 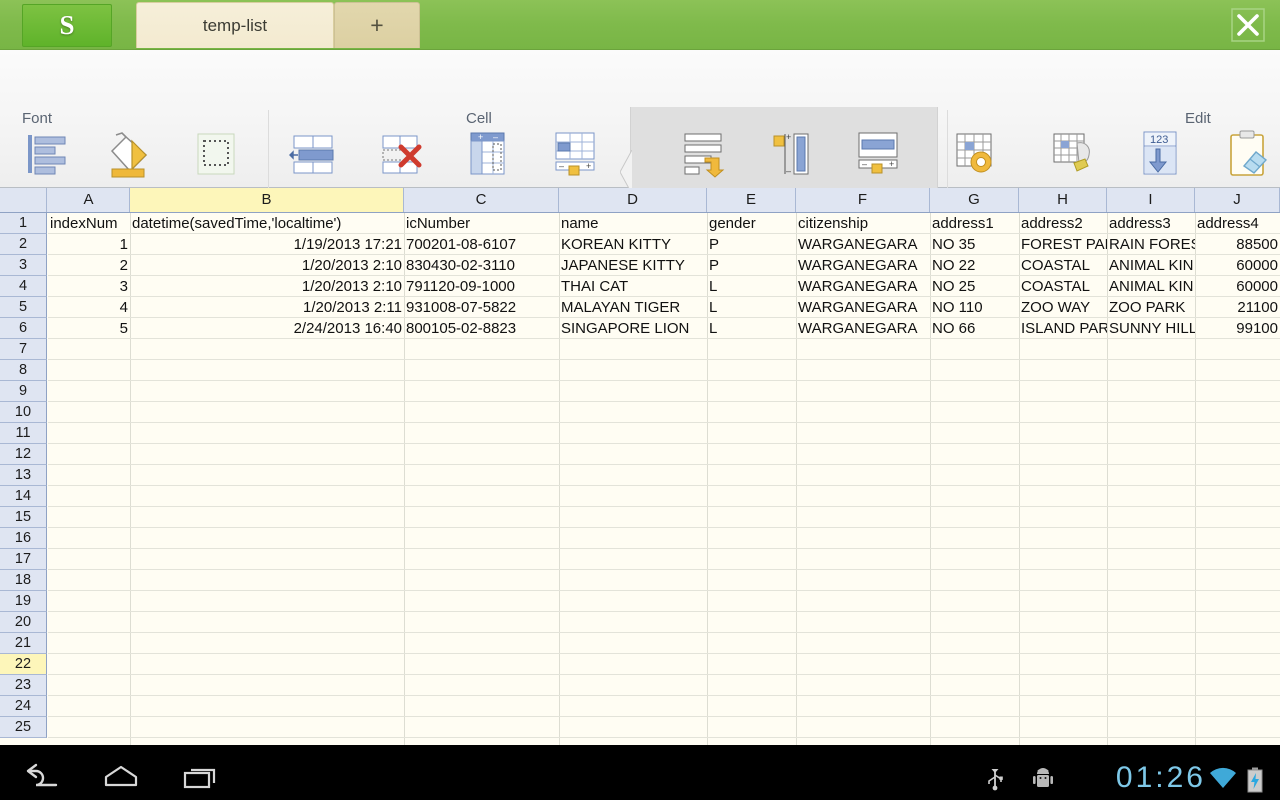 I want to click on cell-H2: FOREST PARK, so click(x=1063, y=245).